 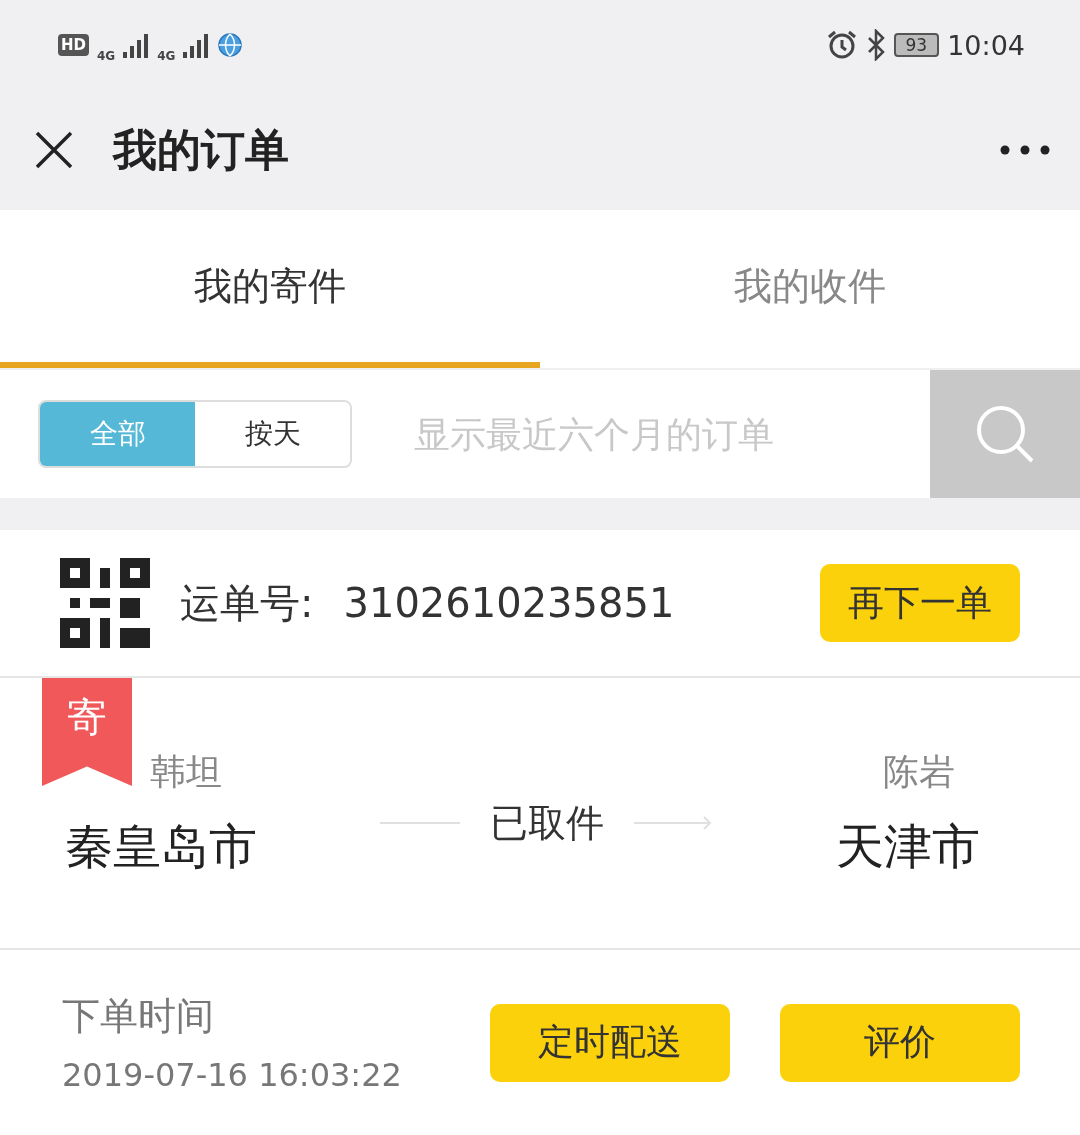 I want to click on send-tag: 寄, so click(x=87, y=732).